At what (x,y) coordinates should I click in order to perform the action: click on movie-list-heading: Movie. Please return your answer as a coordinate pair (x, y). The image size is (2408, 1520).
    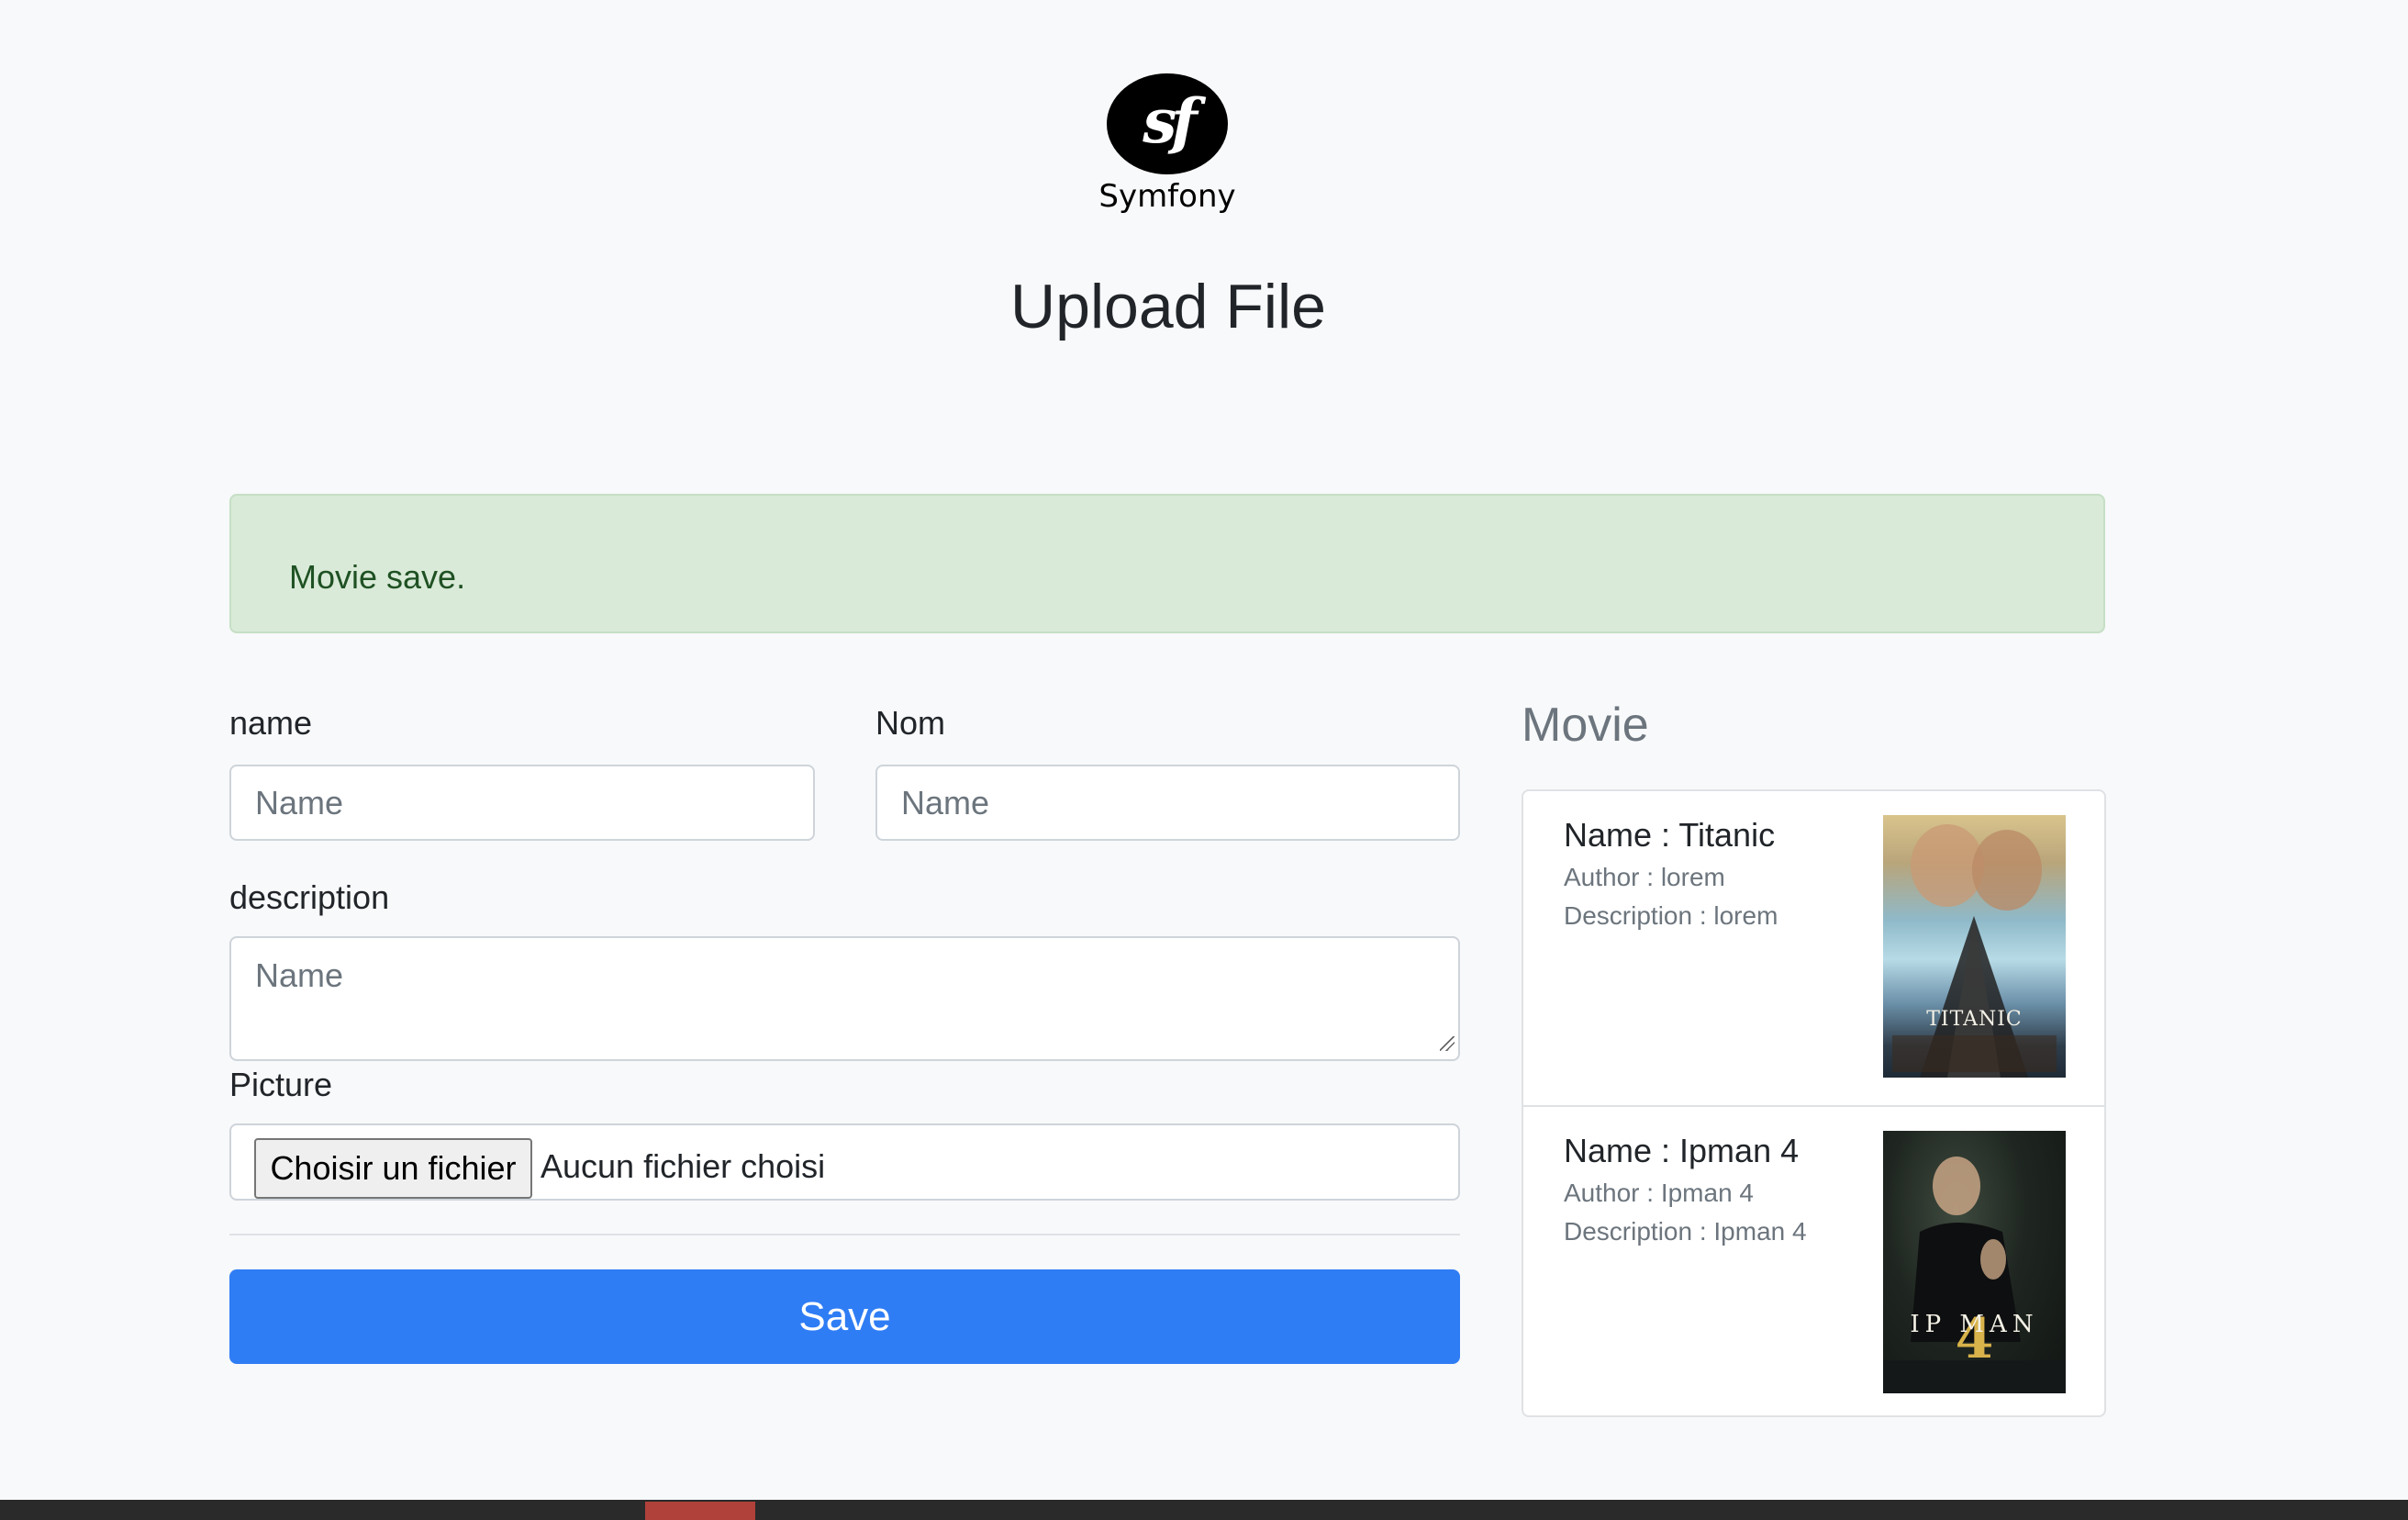
    Looking at the image, I should click on (1586, 725).